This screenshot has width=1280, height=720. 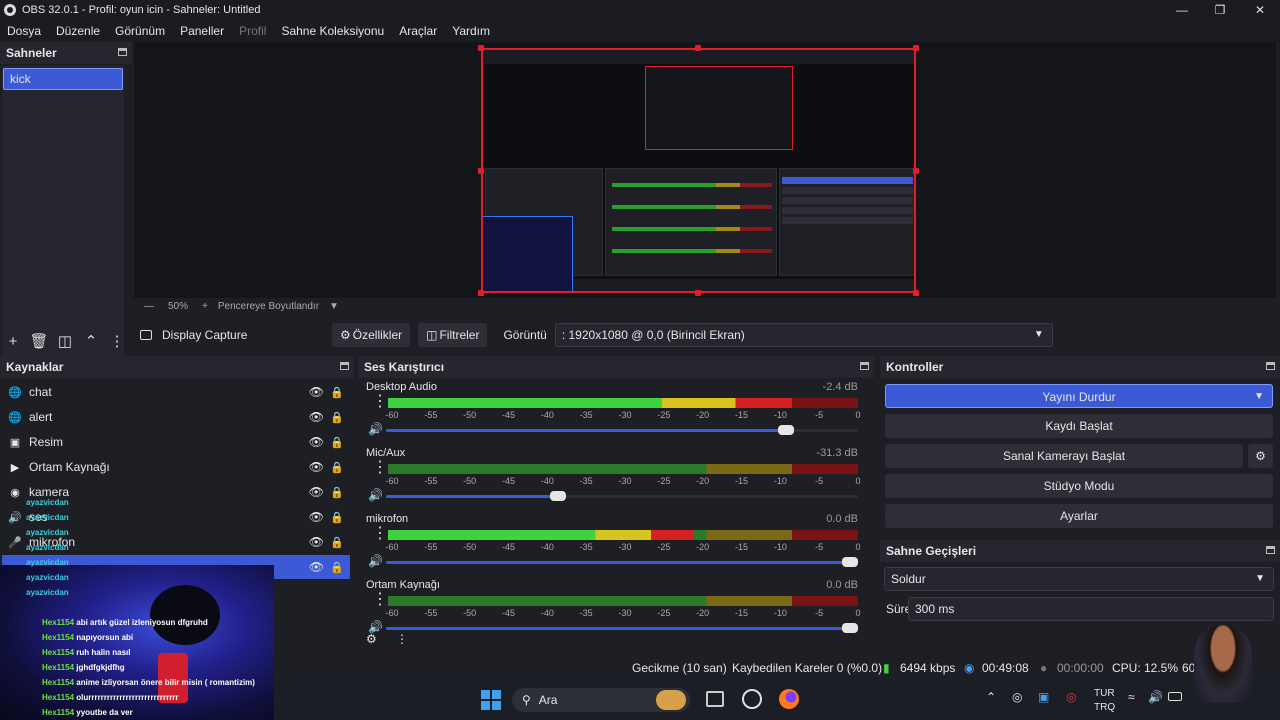 I want to click on duration-spinbox: 300 ms, so click(x=1091, y=609).